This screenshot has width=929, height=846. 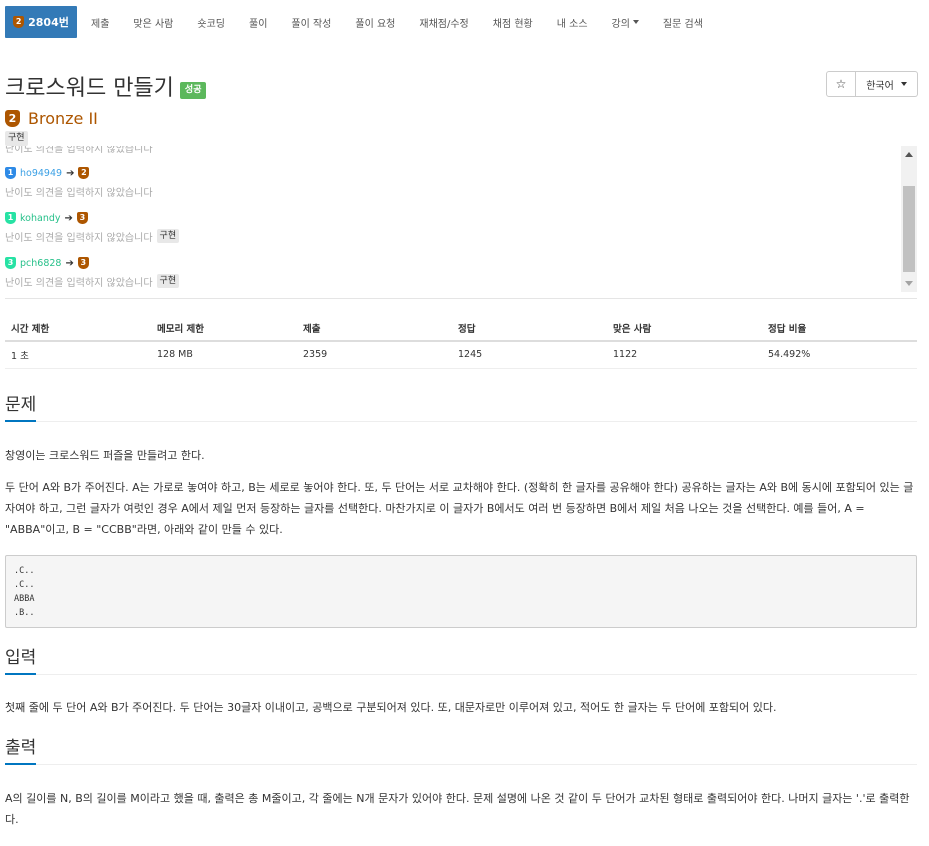 I want to click on nav-write-solution: 풀이 작성, so click(x=311, y=22).